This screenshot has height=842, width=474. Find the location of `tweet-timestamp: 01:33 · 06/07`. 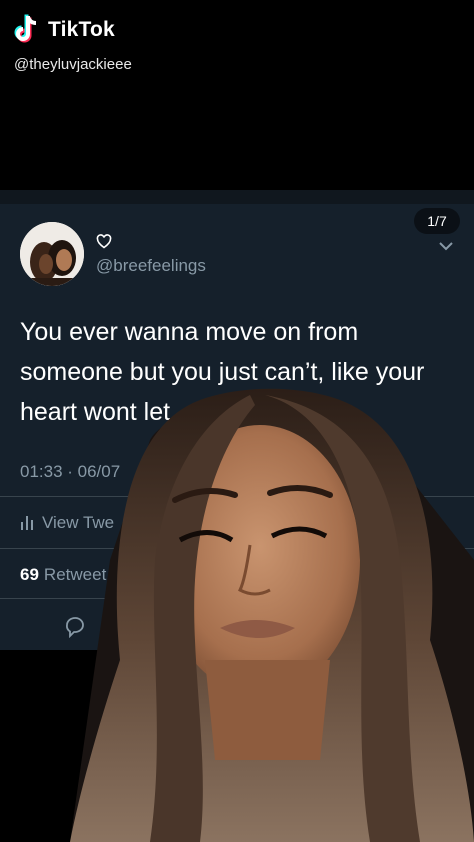

tweet-timestamp: 01:33 · 06/07 is located at coordinates (70, 471).